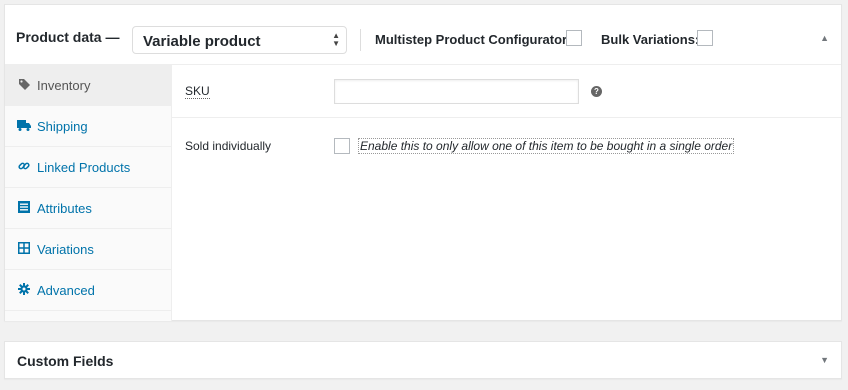 The height and width of the screenshot is (390, 848). I want to click on product-data-title: Product data —, so click(68, 37).